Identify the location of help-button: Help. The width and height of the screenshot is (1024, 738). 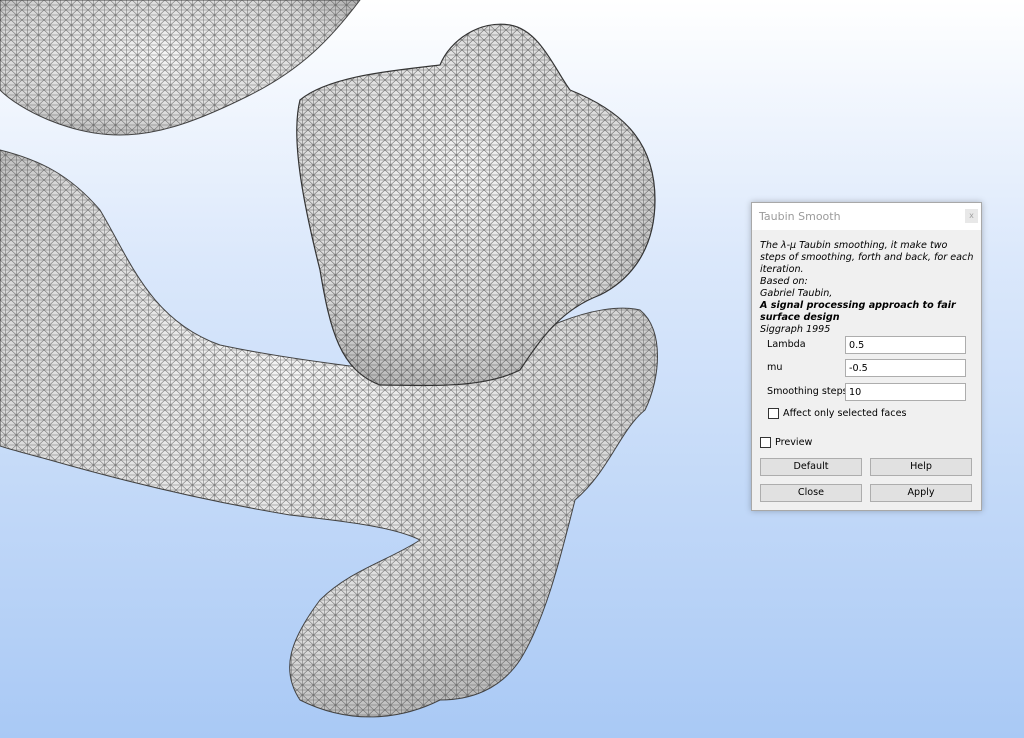
(921, 467).